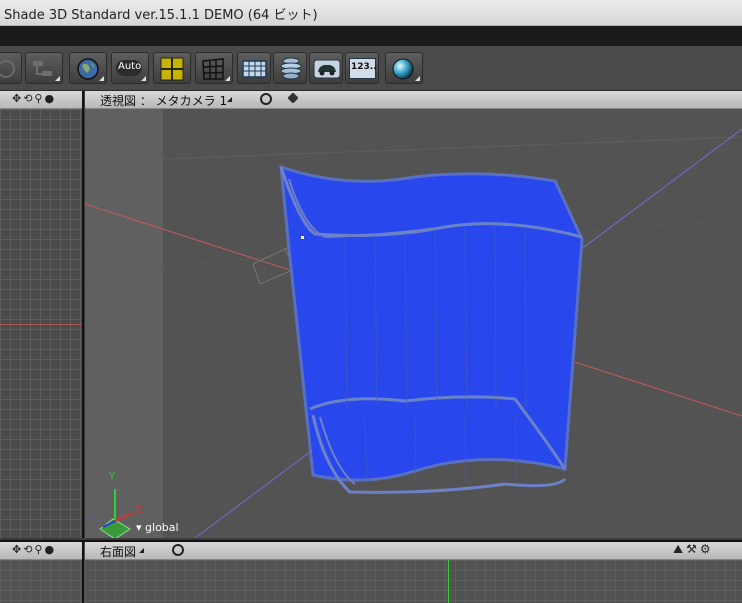  I want to click on hierarchy-button, so click(44, 68).